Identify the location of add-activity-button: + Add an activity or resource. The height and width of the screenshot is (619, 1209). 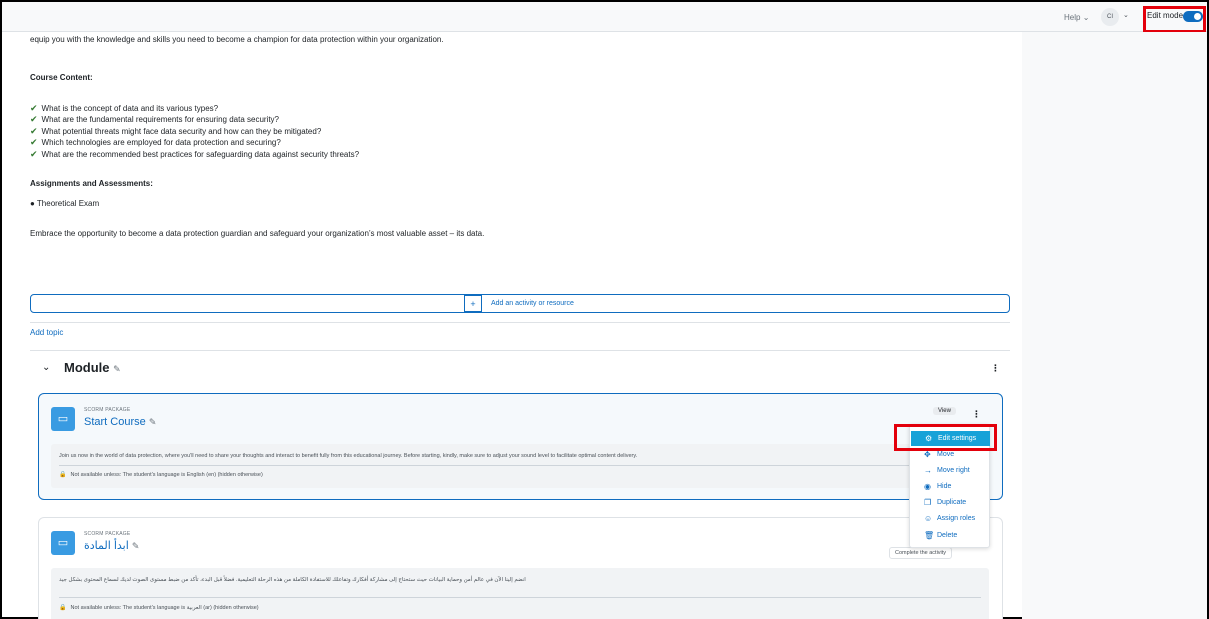
(520, 303).